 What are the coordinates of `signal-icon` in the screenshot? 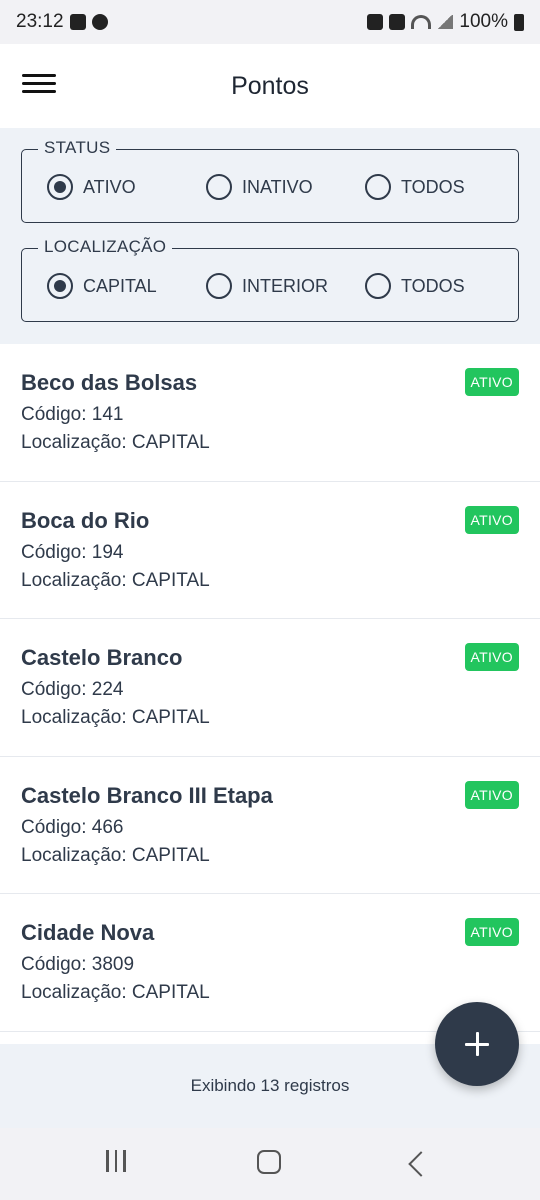 It's located at (445, 22).